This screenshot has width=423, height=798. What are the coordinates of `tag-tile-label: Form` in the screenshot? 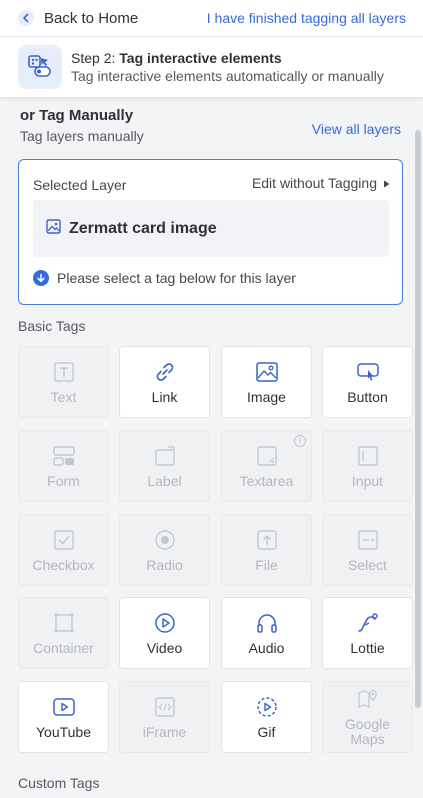 It's located at (63, 480).